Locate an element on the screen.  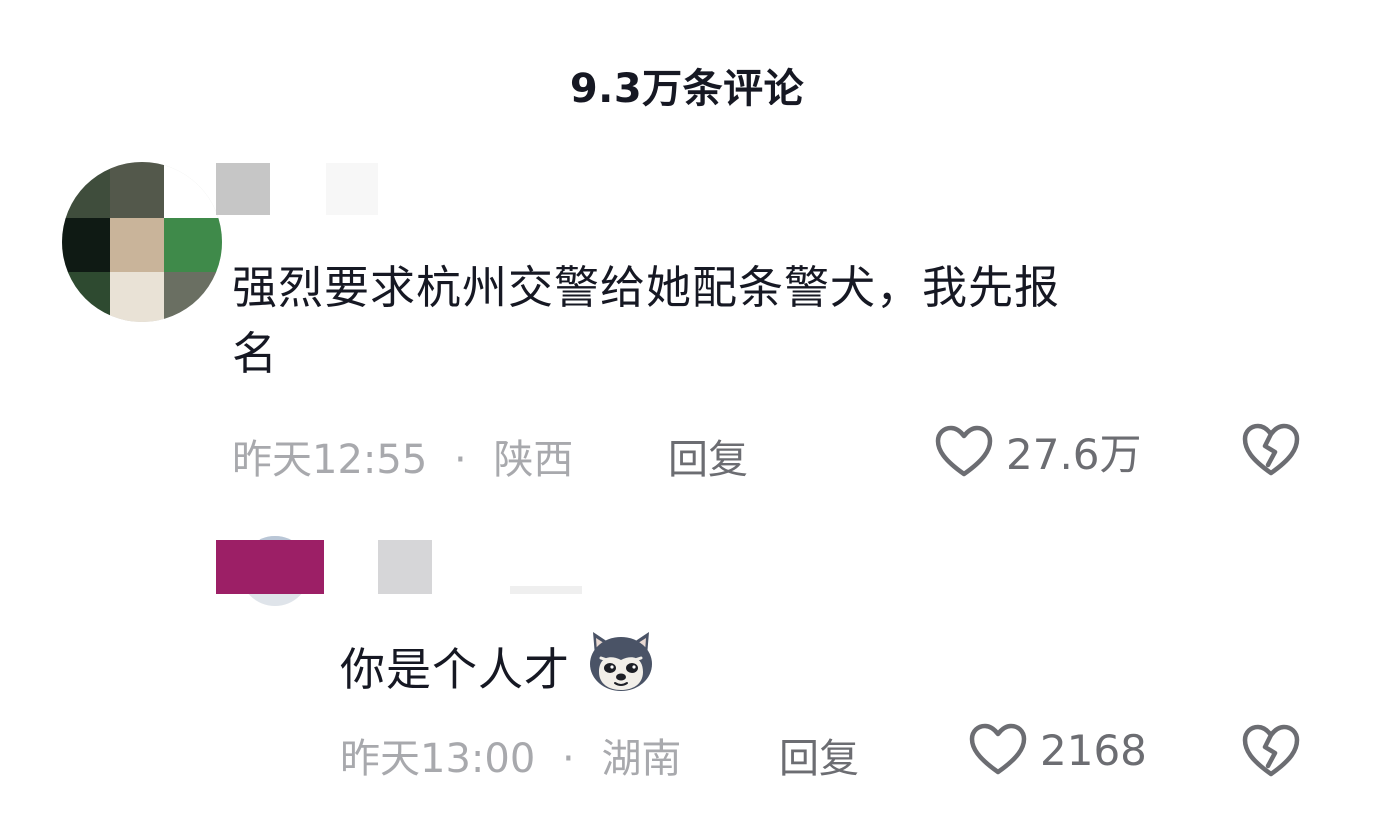
like-count: 27.6万 is located at coordinates (1074, 454).